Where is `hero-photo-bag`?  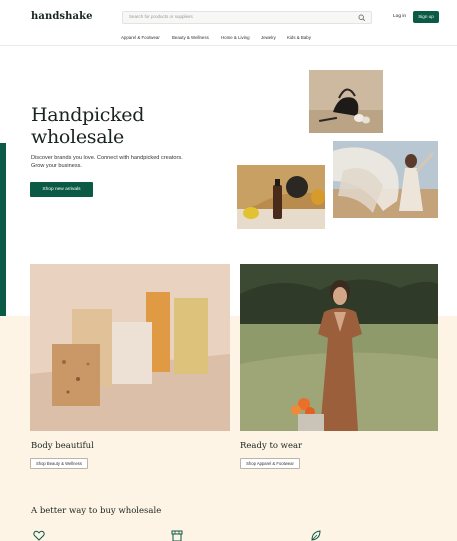 hero-photo-bag is located at coordinates (346, 101).